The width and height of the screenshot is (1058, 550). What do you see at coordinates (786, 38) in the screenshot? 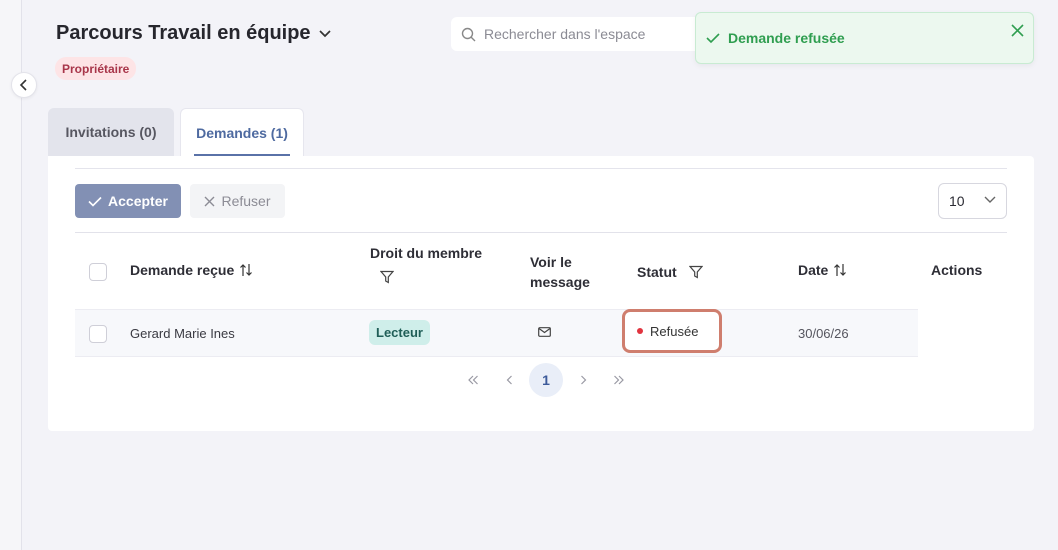
I see `toast-message: Demande refusée` at bounding box center [786, 38].